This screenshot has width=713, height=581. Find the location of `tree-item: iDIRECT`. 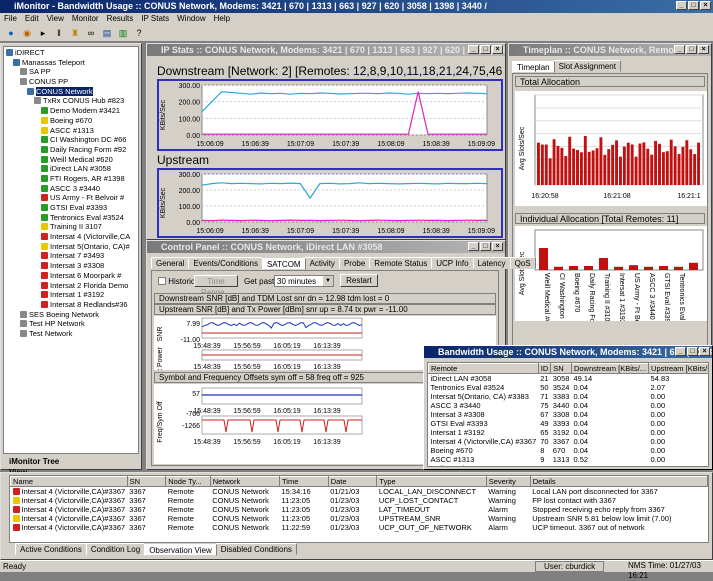

tree-item: iDIRECT is located at coordinates (71, 53).